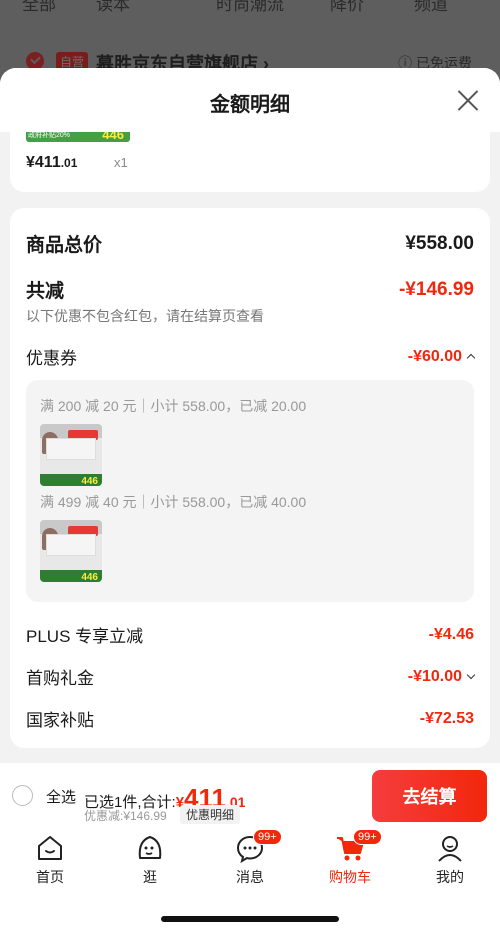  What do you see at coordinates (113, 137) in the screenshot?
I see `strip-number: 446` at bounding box center [113, 137].